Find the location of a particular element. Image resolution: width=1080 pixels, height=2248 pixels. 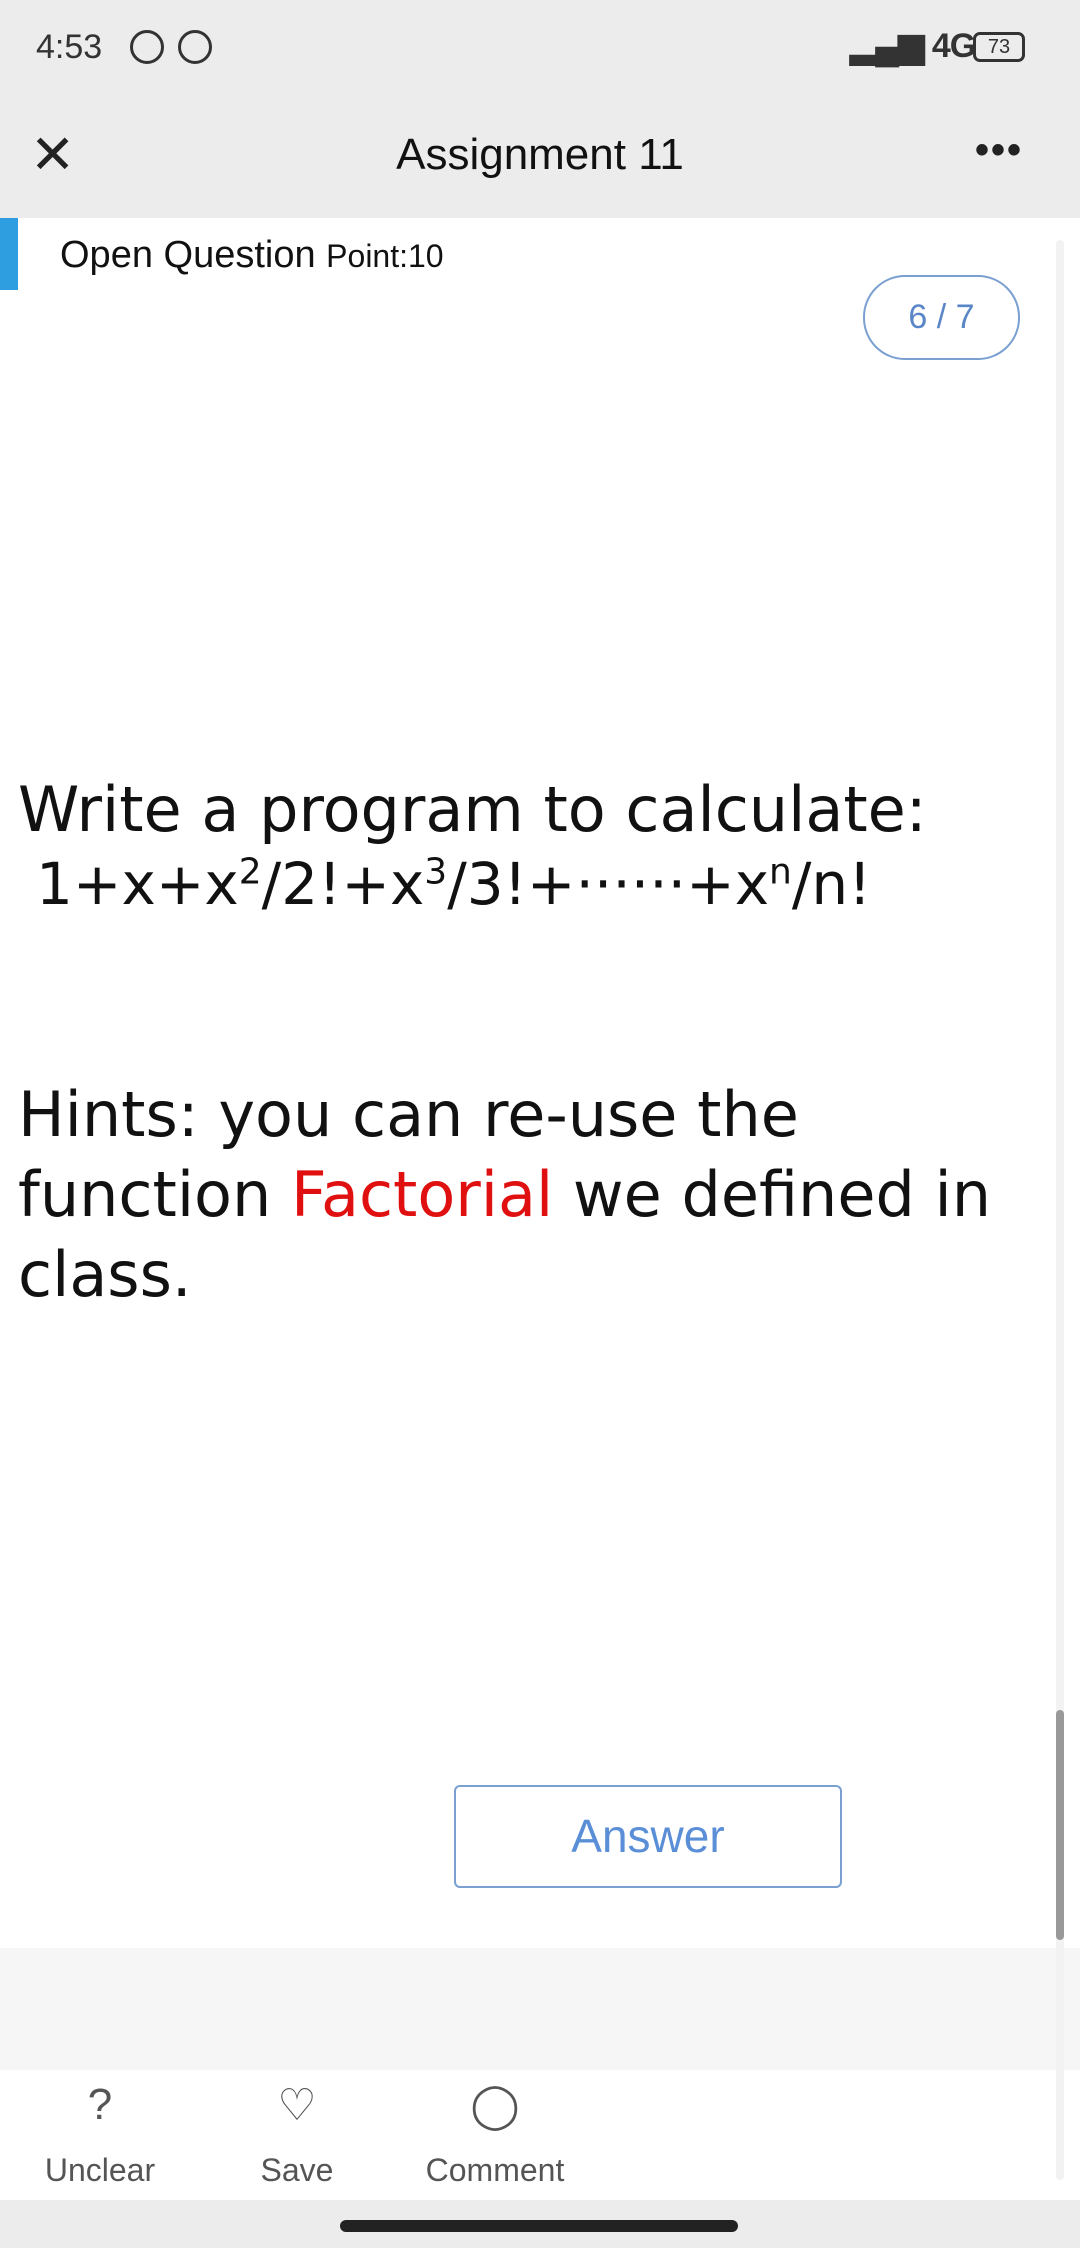

page-title: Assignment 11 is located at coordinates (540, 154).